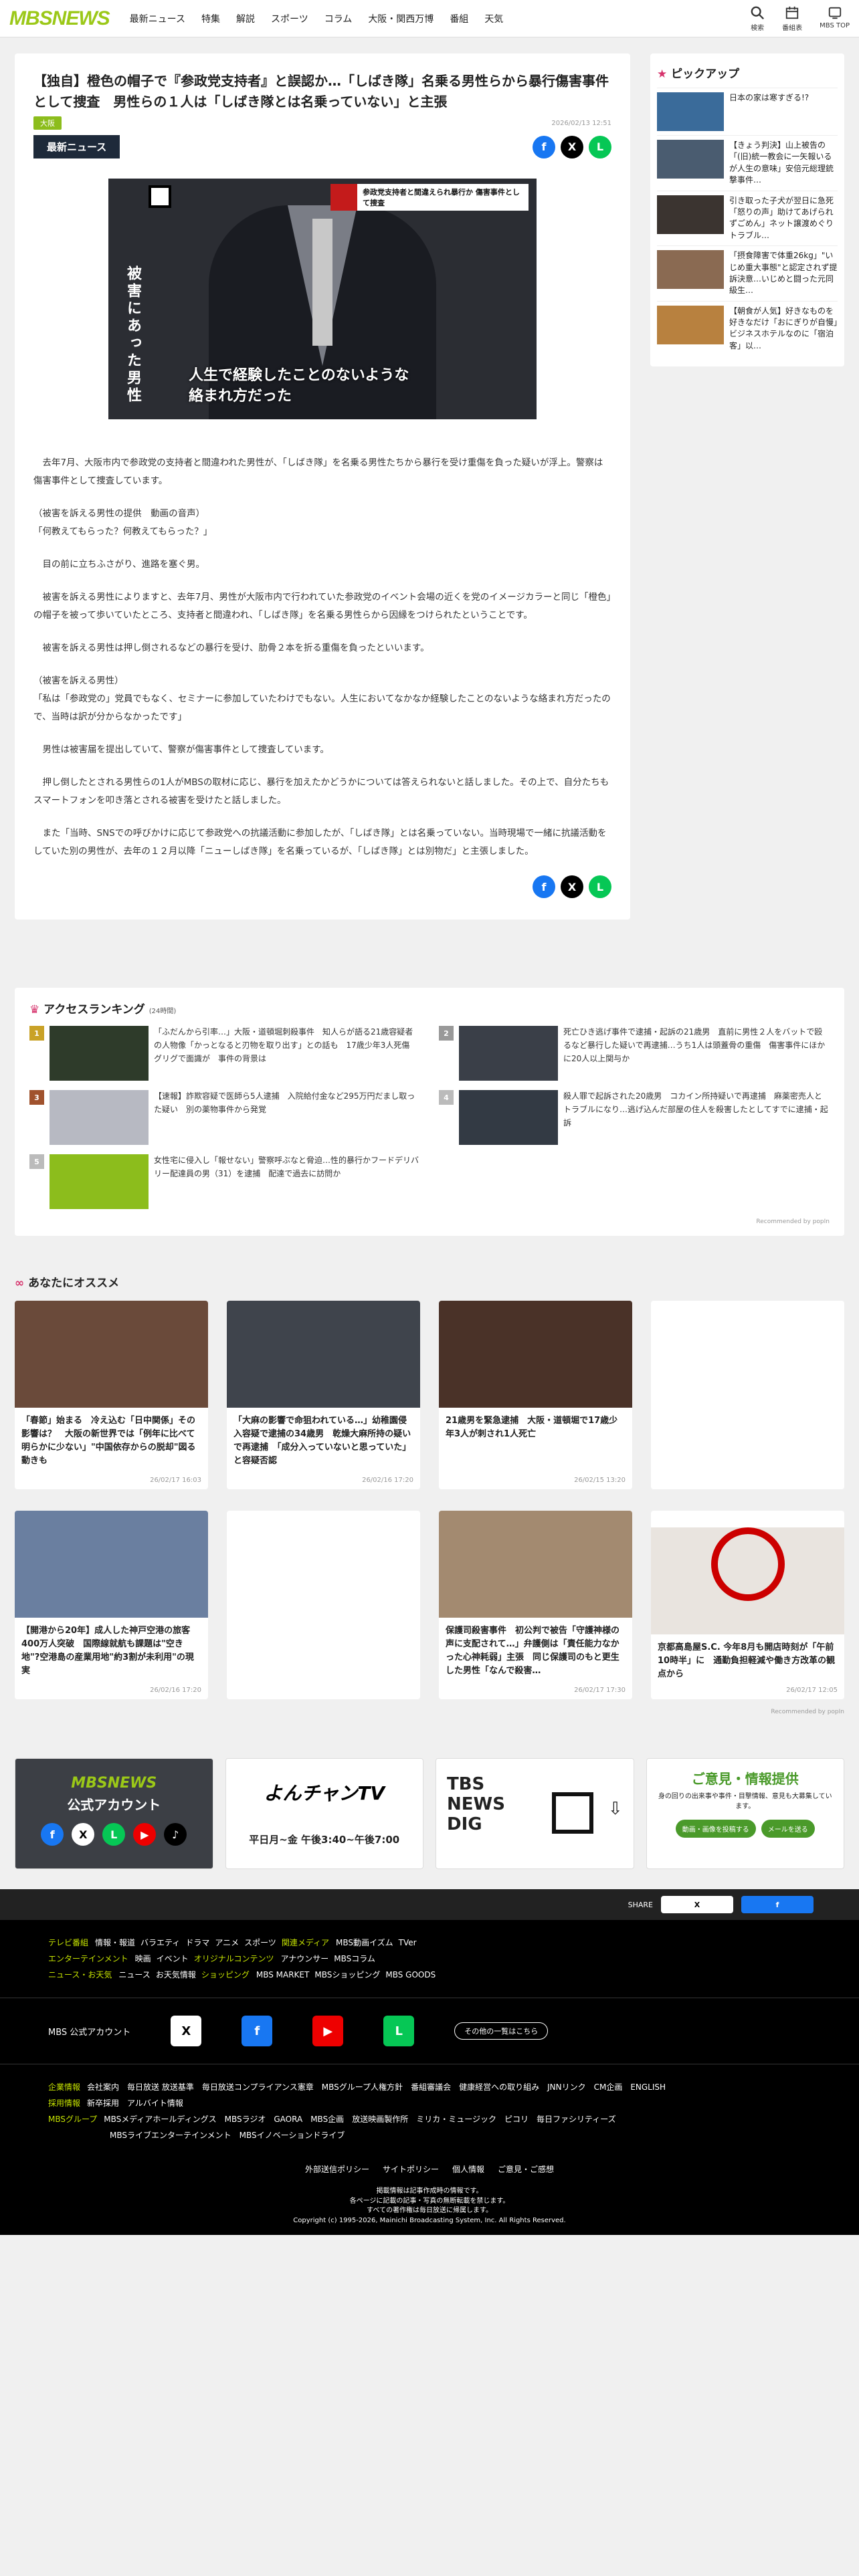 Image resolution: width=859 pixels, height=2576 pixels. What do you see at coordinates (516, 2119) in the screenshot?
I see `footer-link: ピコリ` at bounding box center [516, 2119].